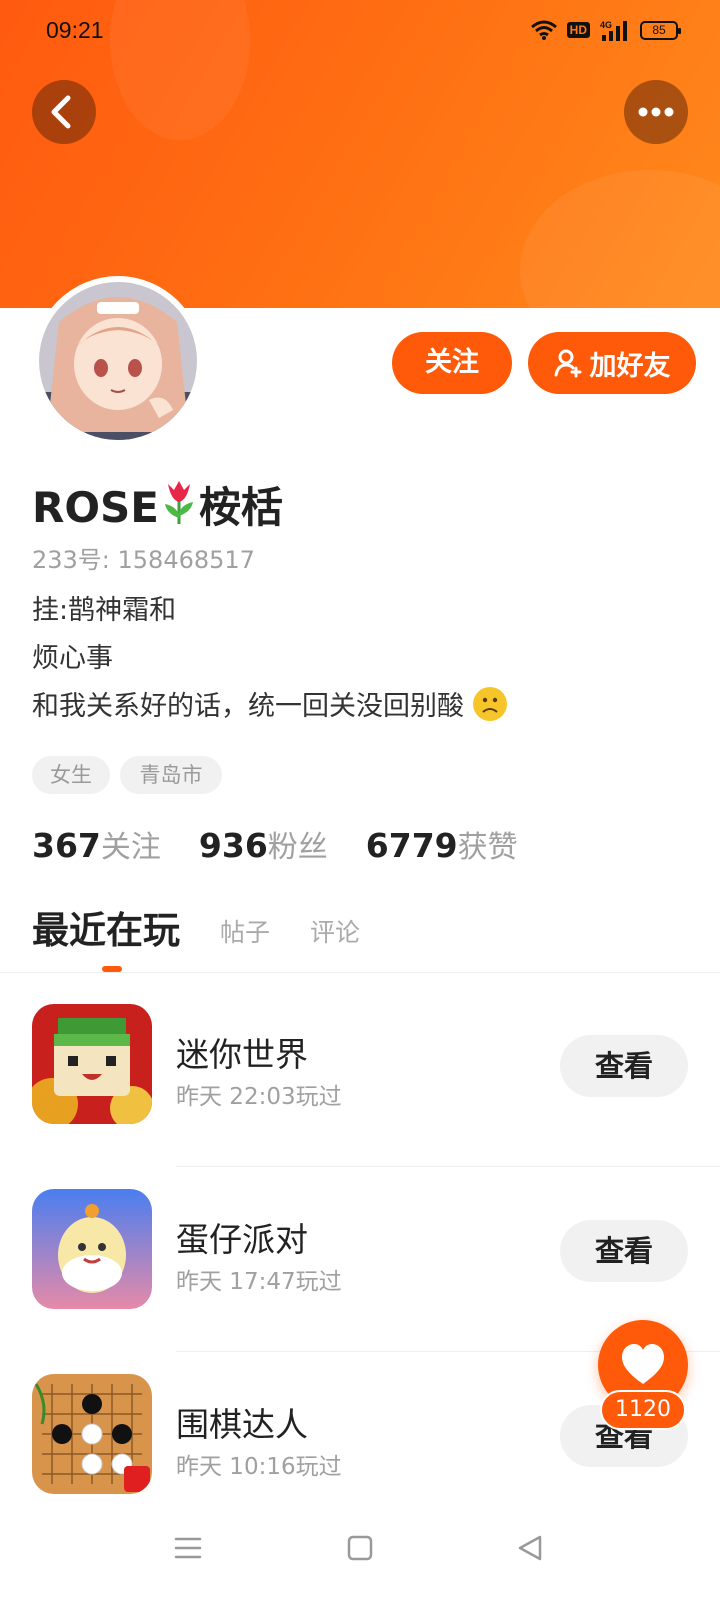 The width and height of the screenshot is (720, 1600). I want to click on battery-indicator: 85, so click(660, 30).